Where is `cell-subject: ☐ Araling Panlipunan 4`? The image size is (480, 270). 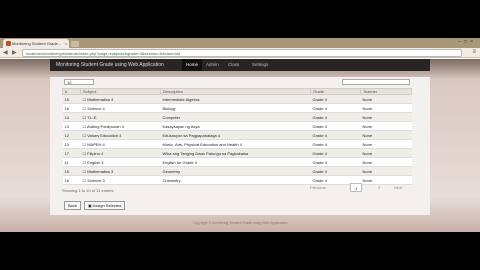
cell-subject: ☐ Araling Panlipunan 4 is located at coordinates (120, 126).